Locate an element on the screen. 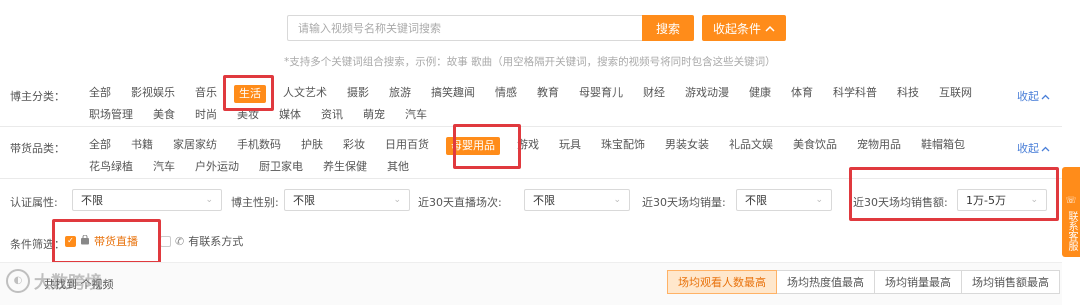  category-item: 科技 is located at coordinates (908, 94).